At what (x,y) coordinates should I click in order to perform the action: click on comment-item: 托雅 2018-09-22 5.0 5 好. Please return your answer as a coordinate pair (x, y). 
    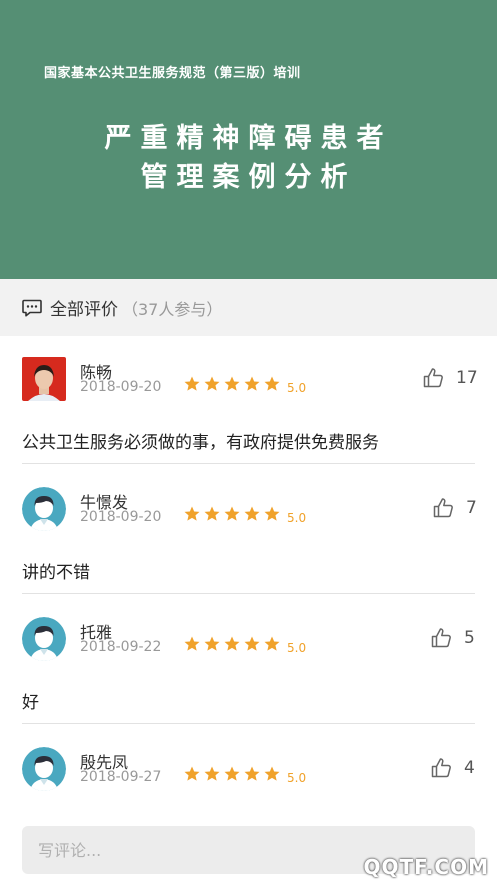
    Looking at the image, I should click on (248, 661).